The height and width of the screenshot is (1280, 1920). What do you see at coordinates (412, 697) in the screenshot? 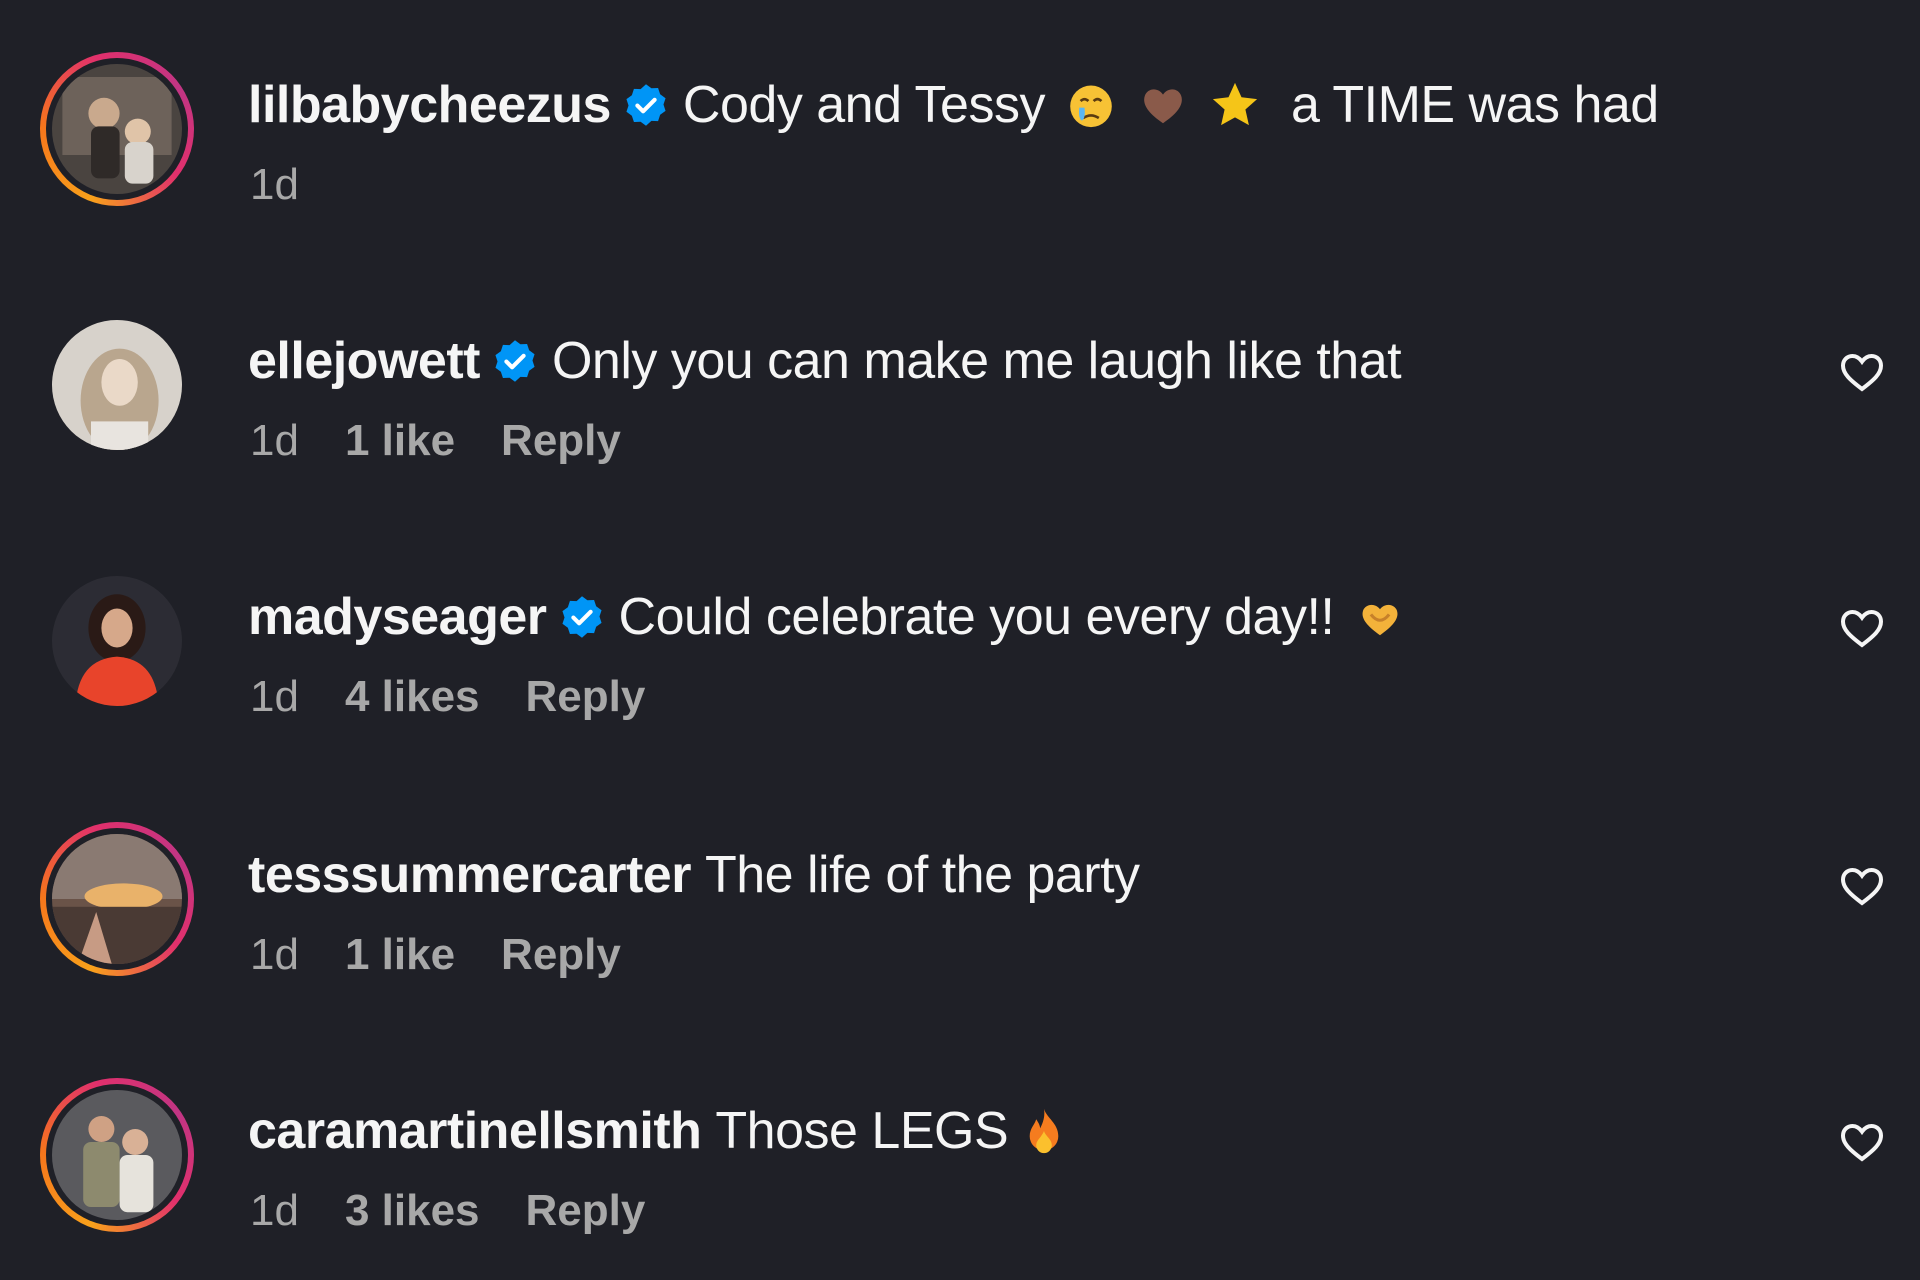
I see `likes-count-link: 4 likes` at bounding box center [412, 697].